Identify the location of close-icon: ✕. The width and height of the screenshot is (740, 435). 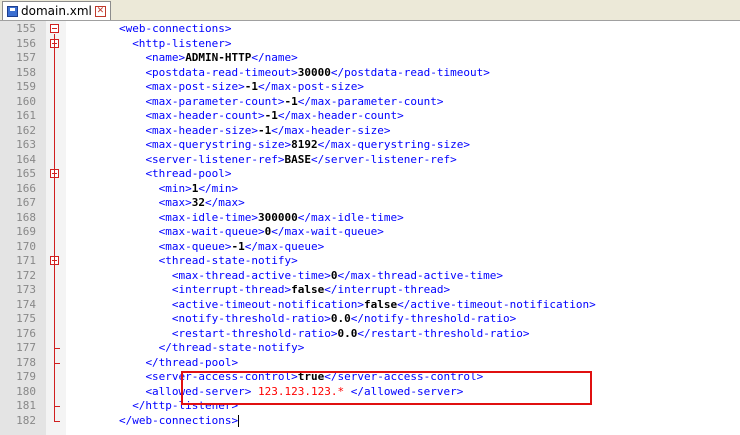
(100, 11).